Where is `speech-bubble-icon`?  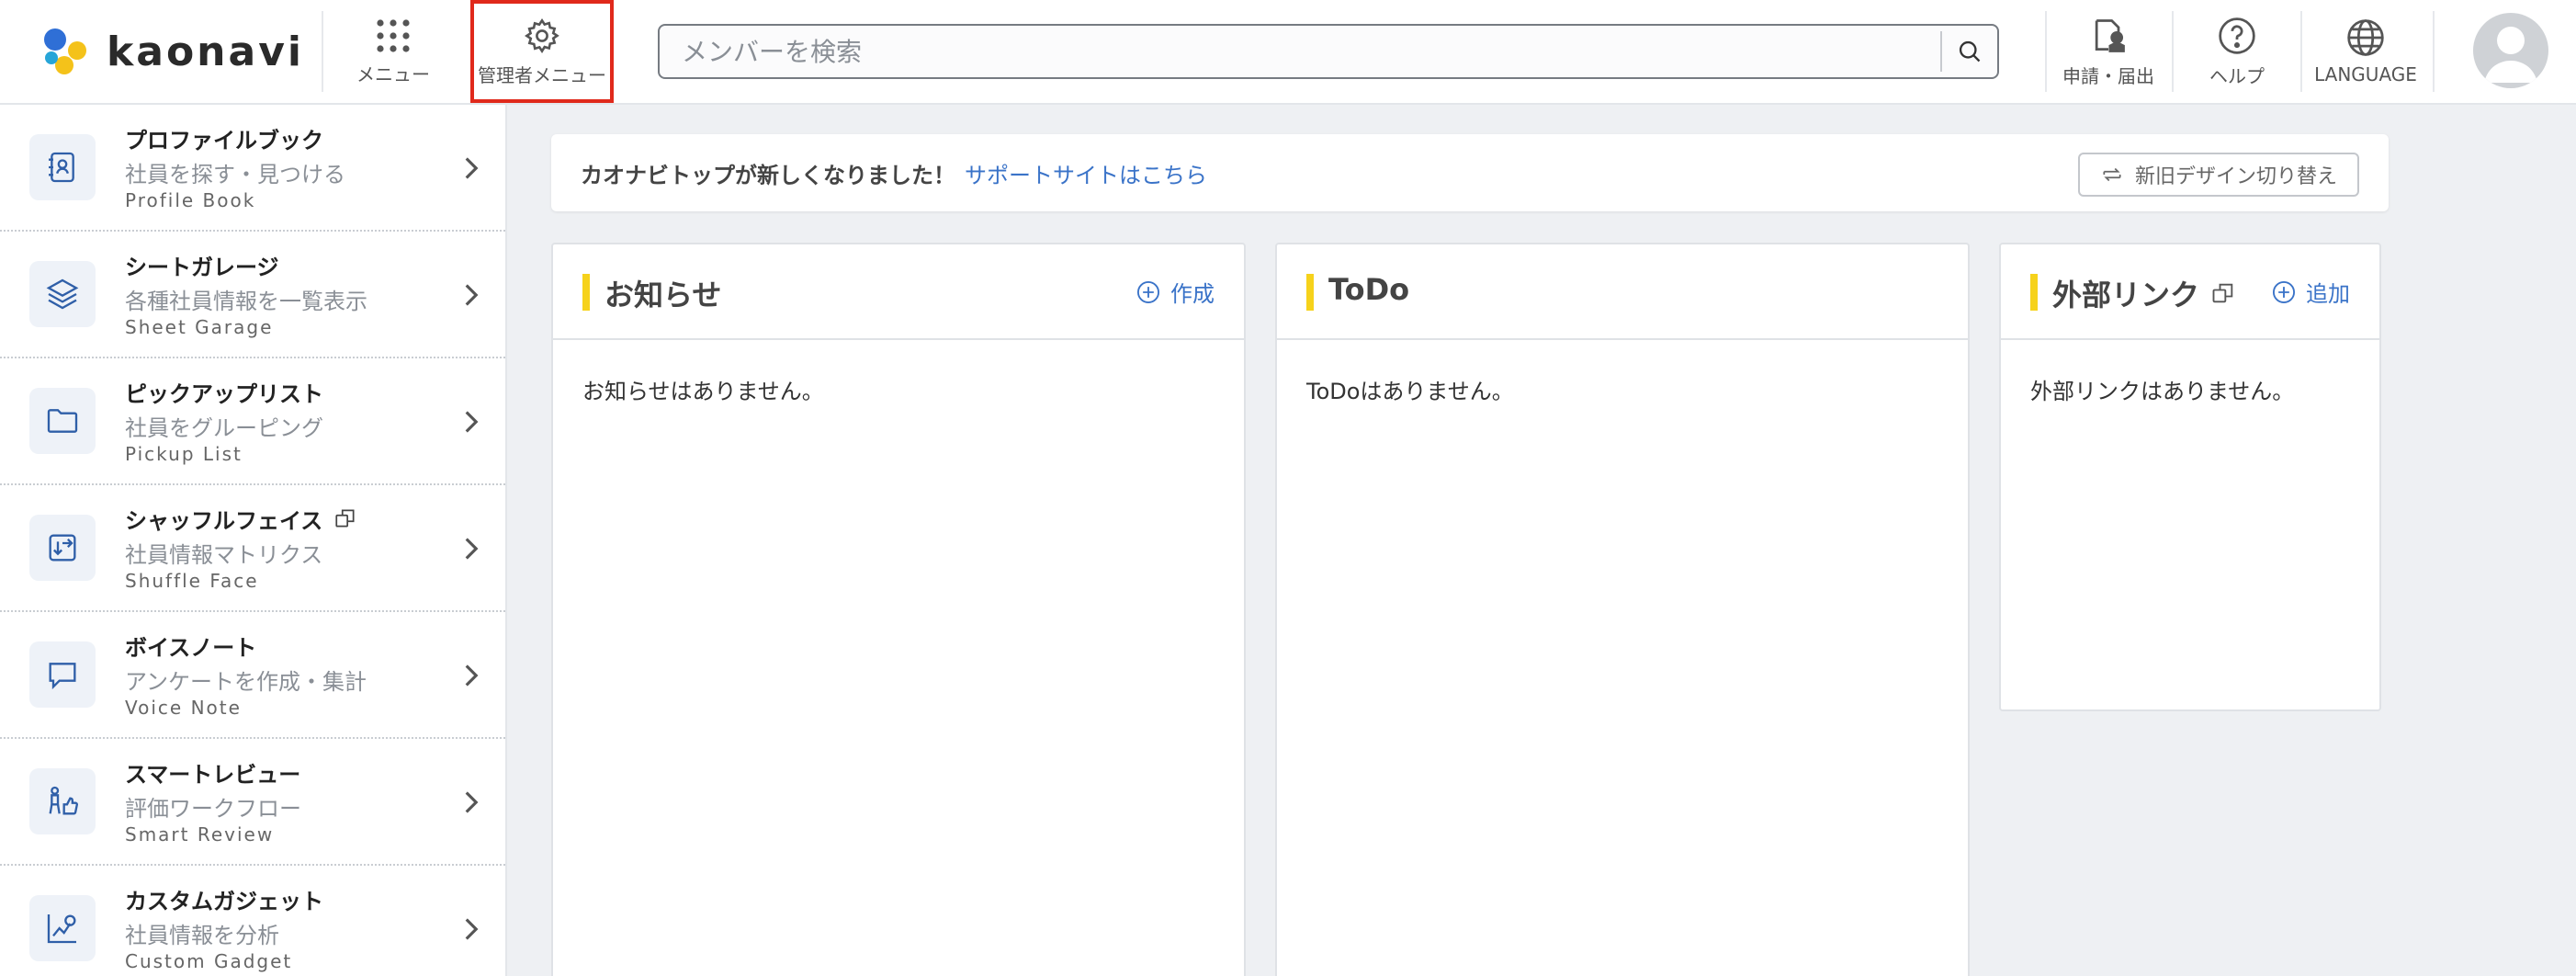
speech-bubble-icon is located at coordinates (62, 675).